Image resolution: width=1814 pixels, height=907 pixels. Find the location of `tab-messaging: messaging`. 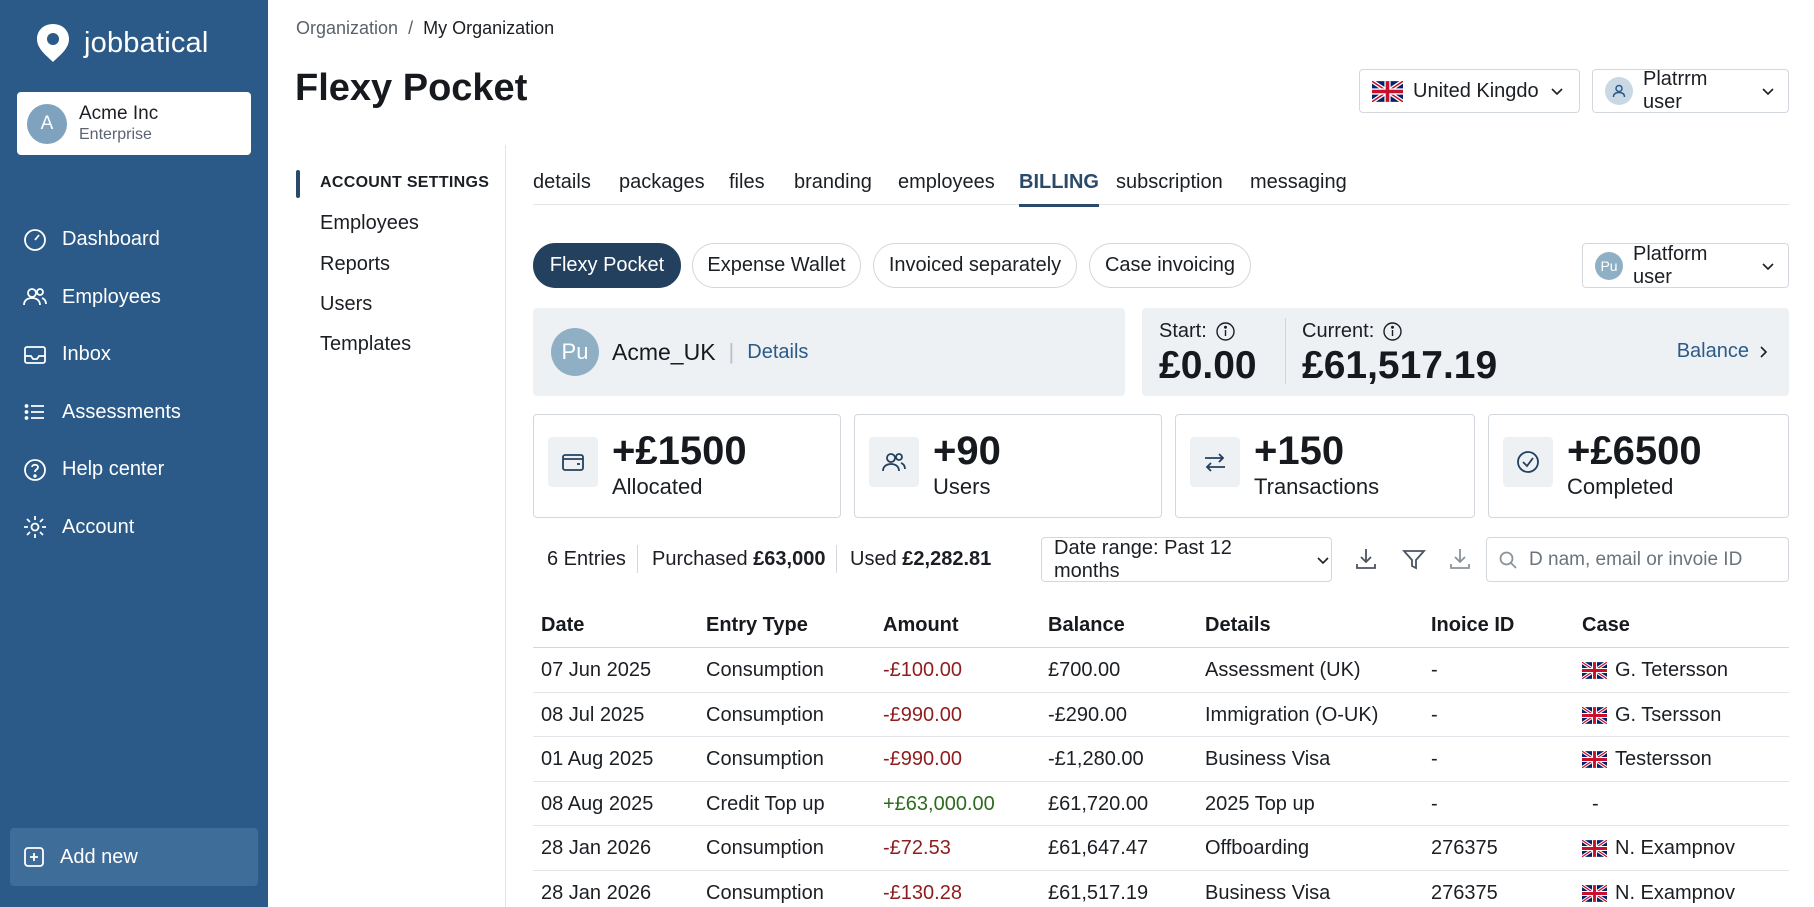

tab-messaging: messaging is located at coordinates (1298, 182).